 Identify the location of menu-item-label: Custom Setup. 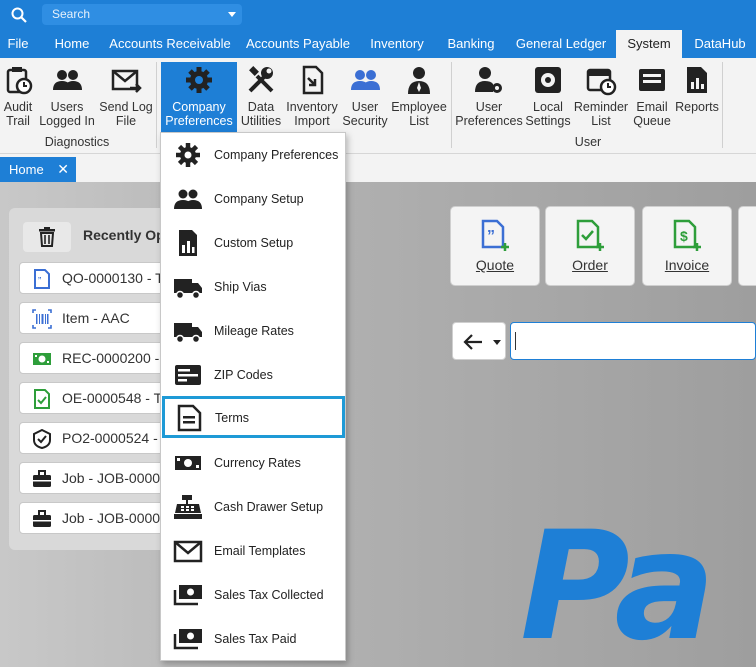
(254, 243).